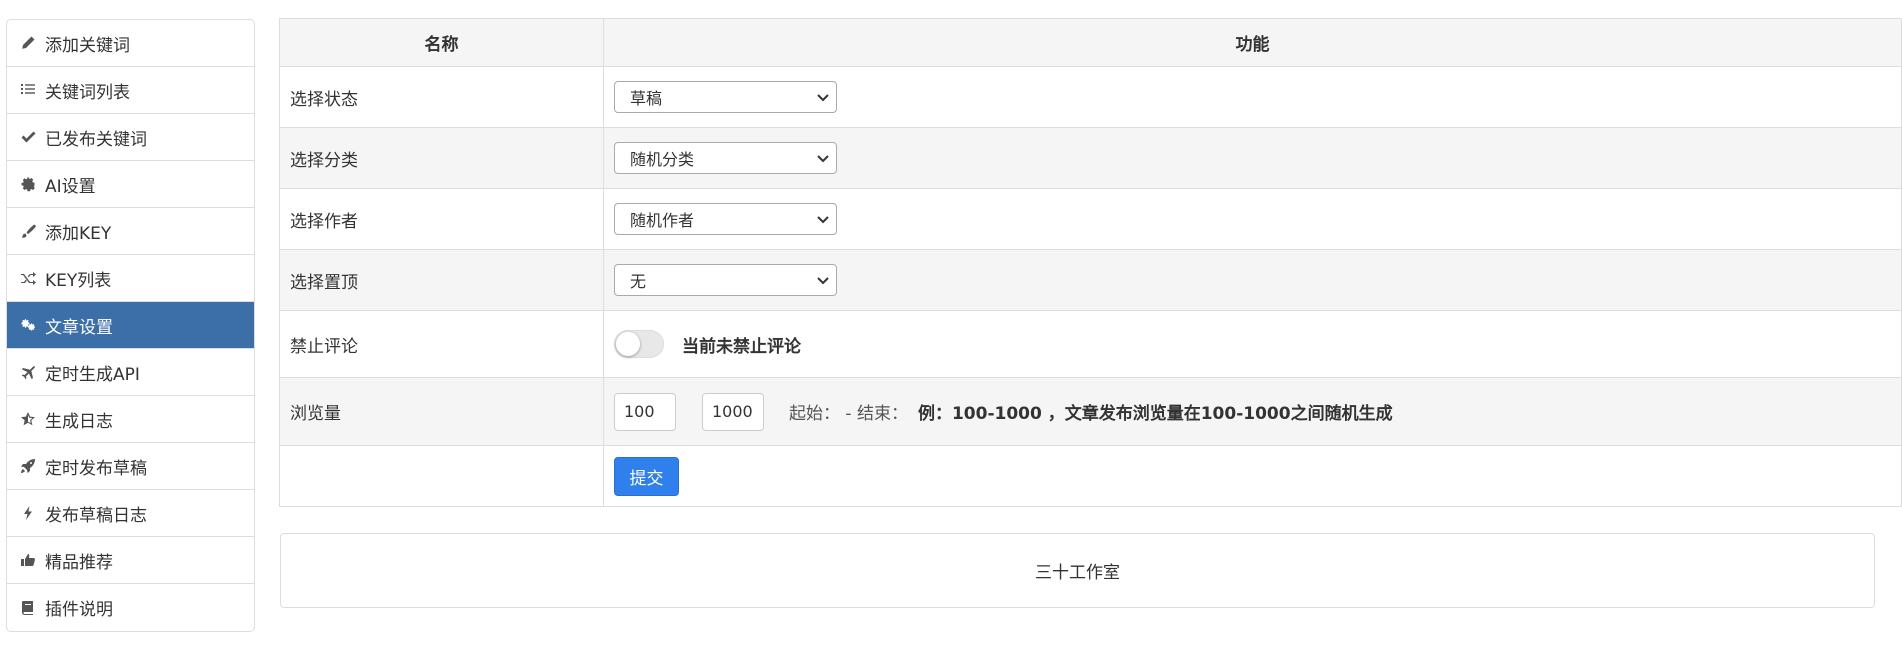 Image resolution: width=1902 pixels, height=650 pixels. Describe the element at coordinates (1090, 97) in the screenshot. I see `table-row: 选择状态 草稿` at that location.